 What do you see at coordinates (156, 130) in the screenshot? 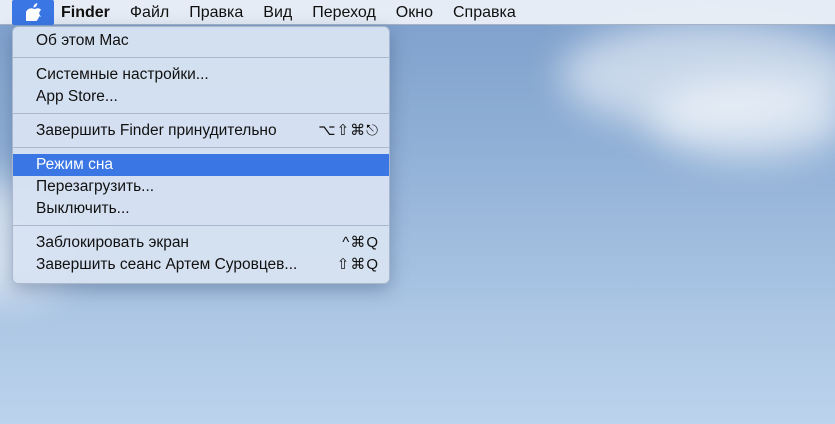
I see `menu-item-label: Завершить Finder принудительно` at bounding box center [156, 130].